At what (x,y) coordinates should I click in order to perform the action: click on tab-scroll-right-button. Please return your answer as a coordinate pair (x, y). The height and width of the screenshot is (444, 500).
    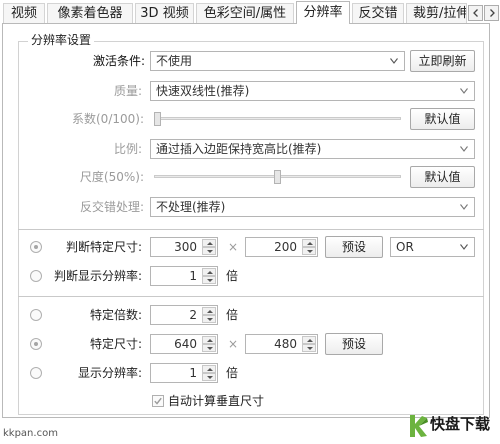
    Looking at the image, I should click on (491, 13).